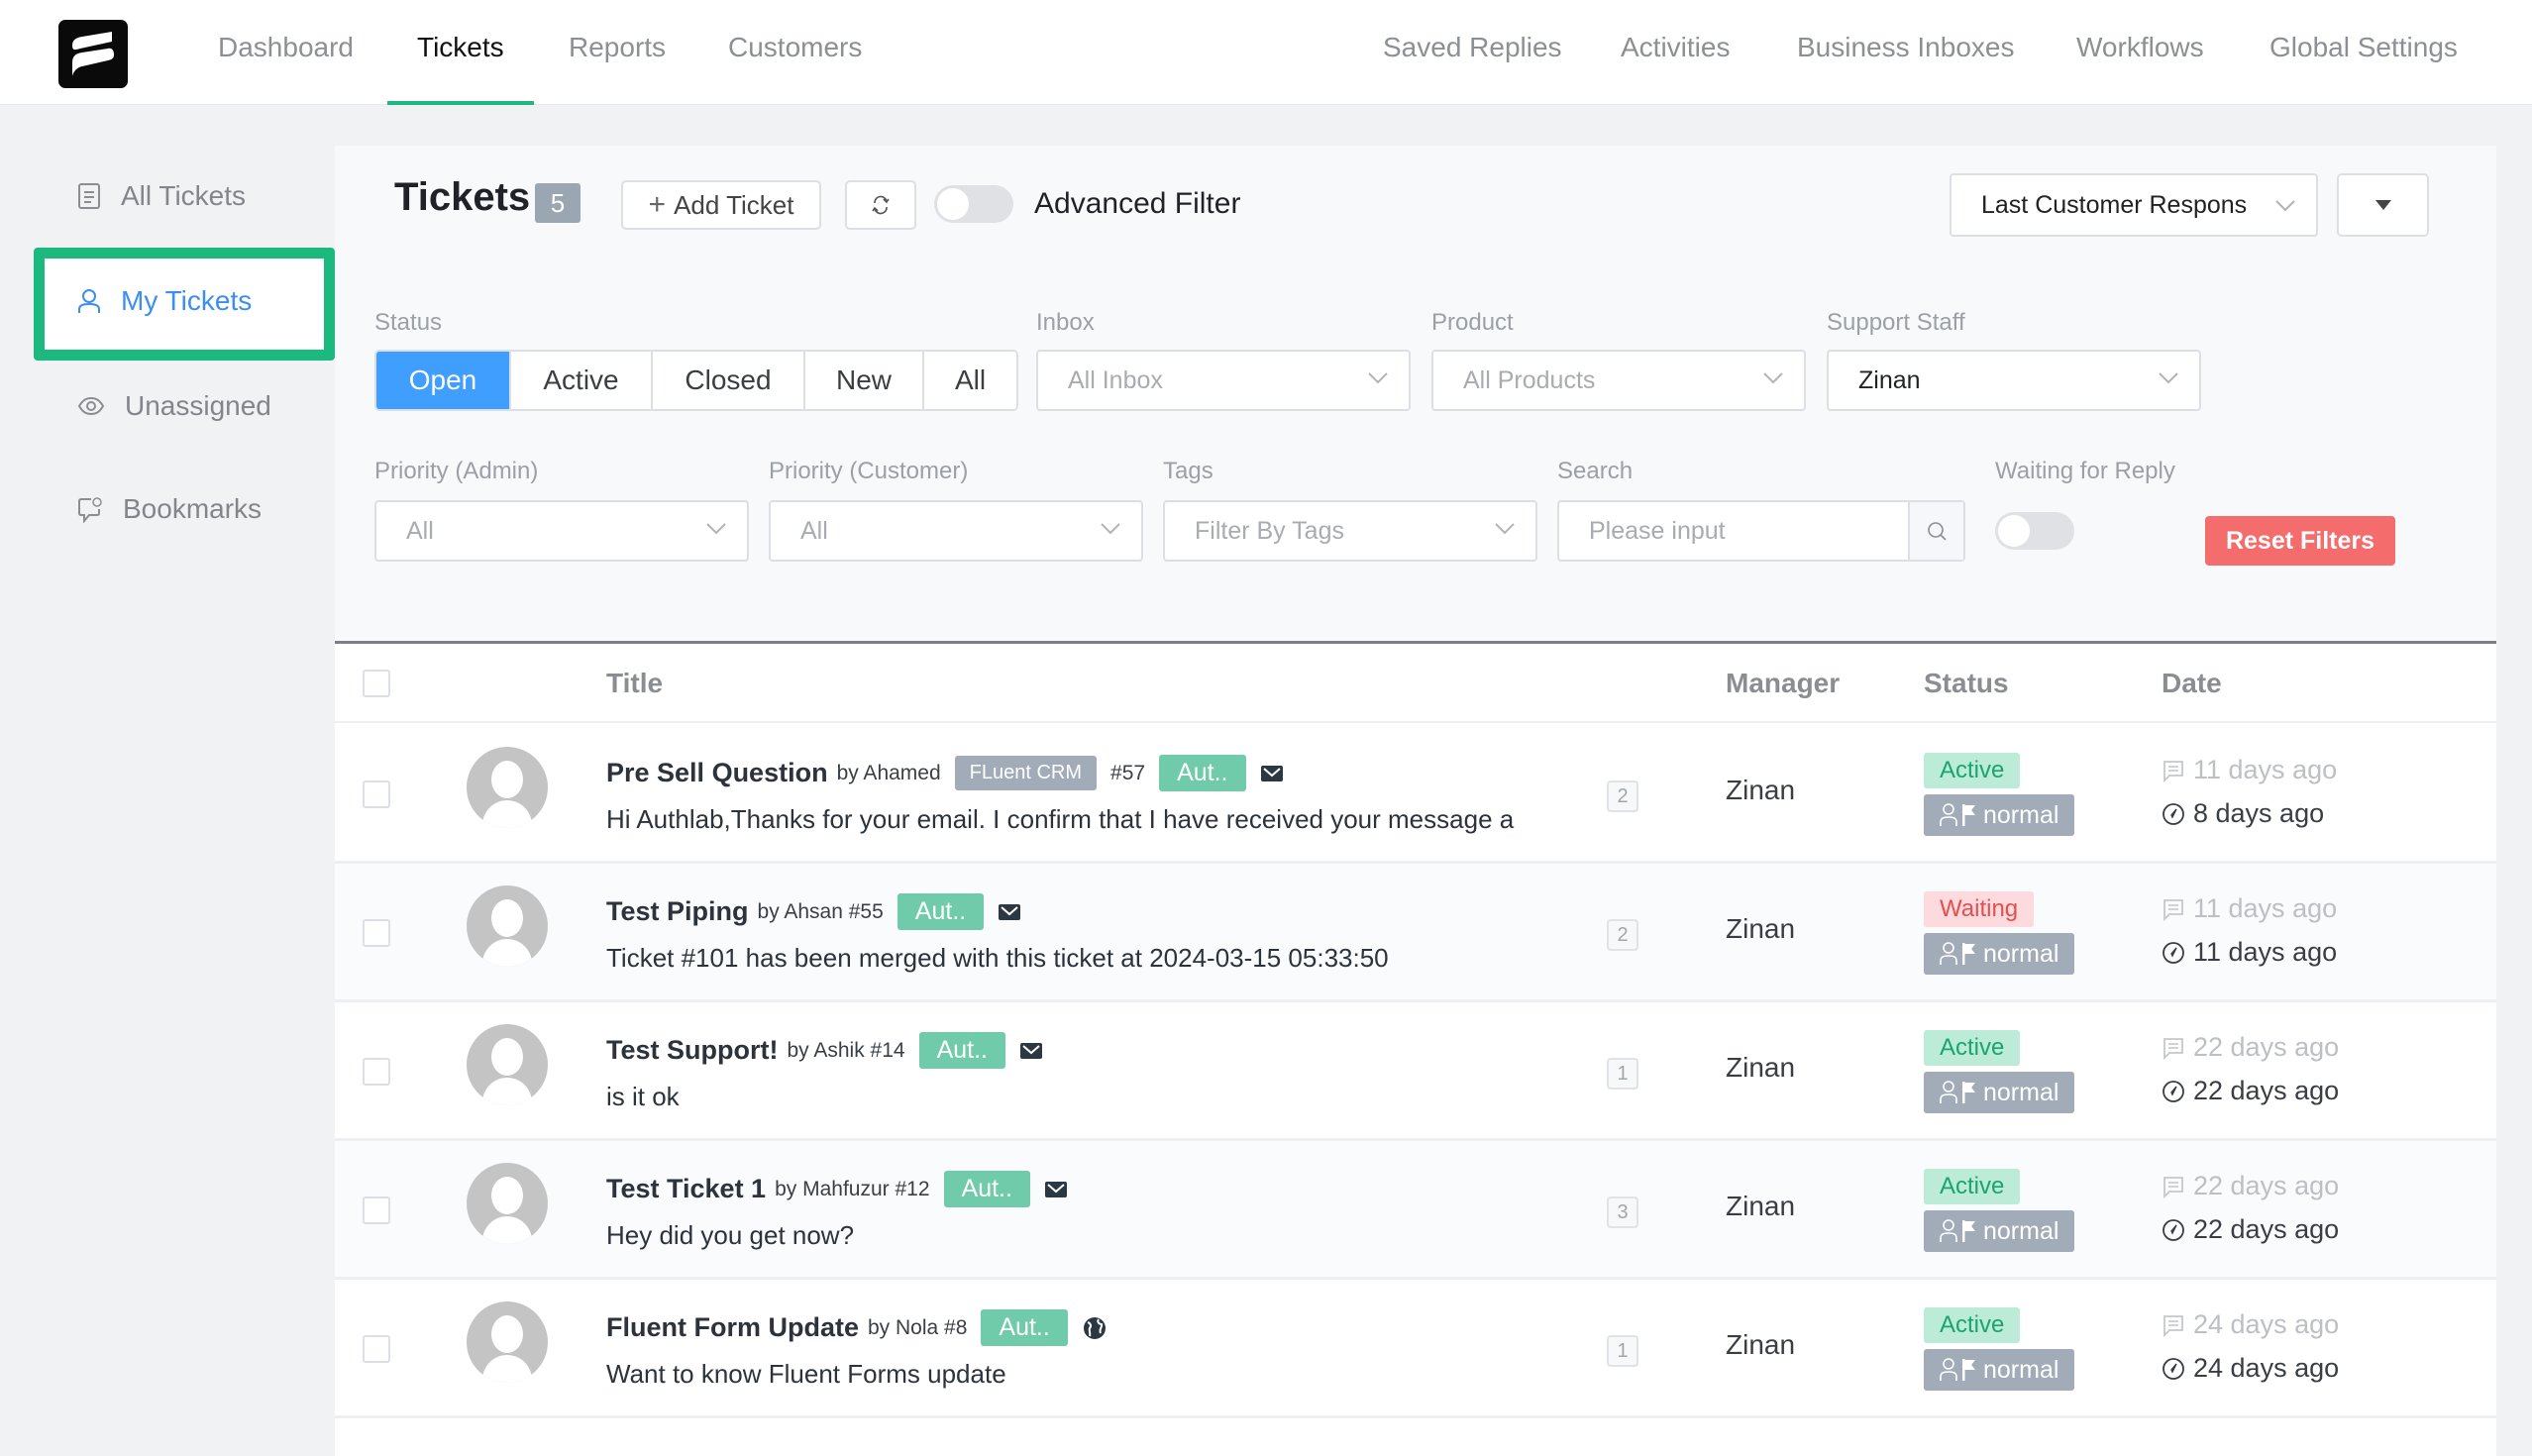 Image resolution: width=2532 pixels, height=1456 pixels. Describe the element at coordinates (657, 204) in the screenshot. I see `plus-icon: +` at that location.